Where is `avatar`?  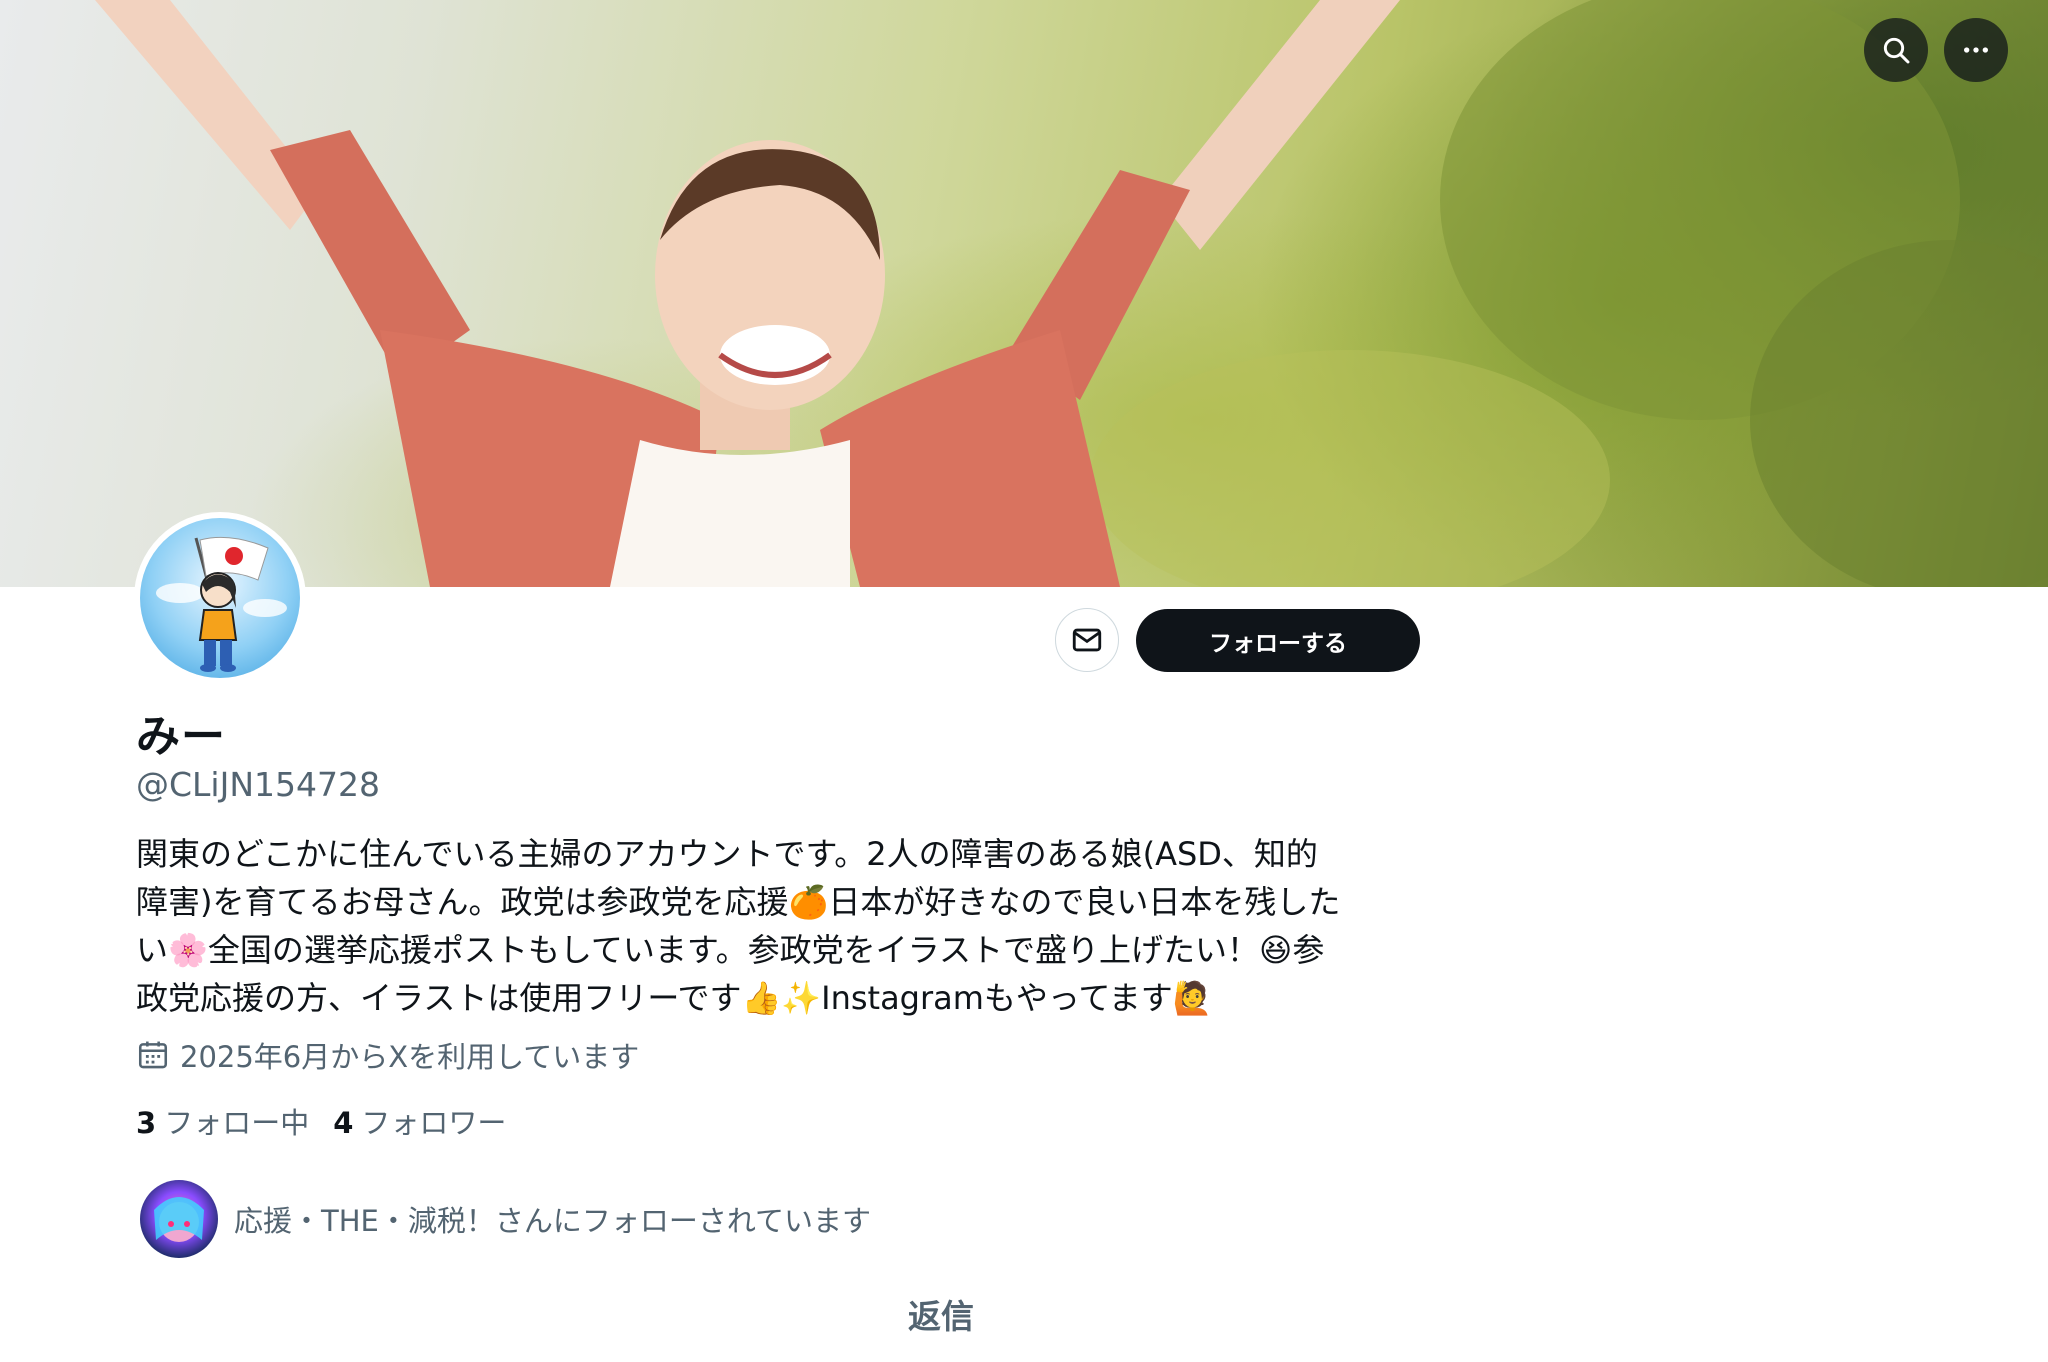
avatar is located at coordinates (220, 598).